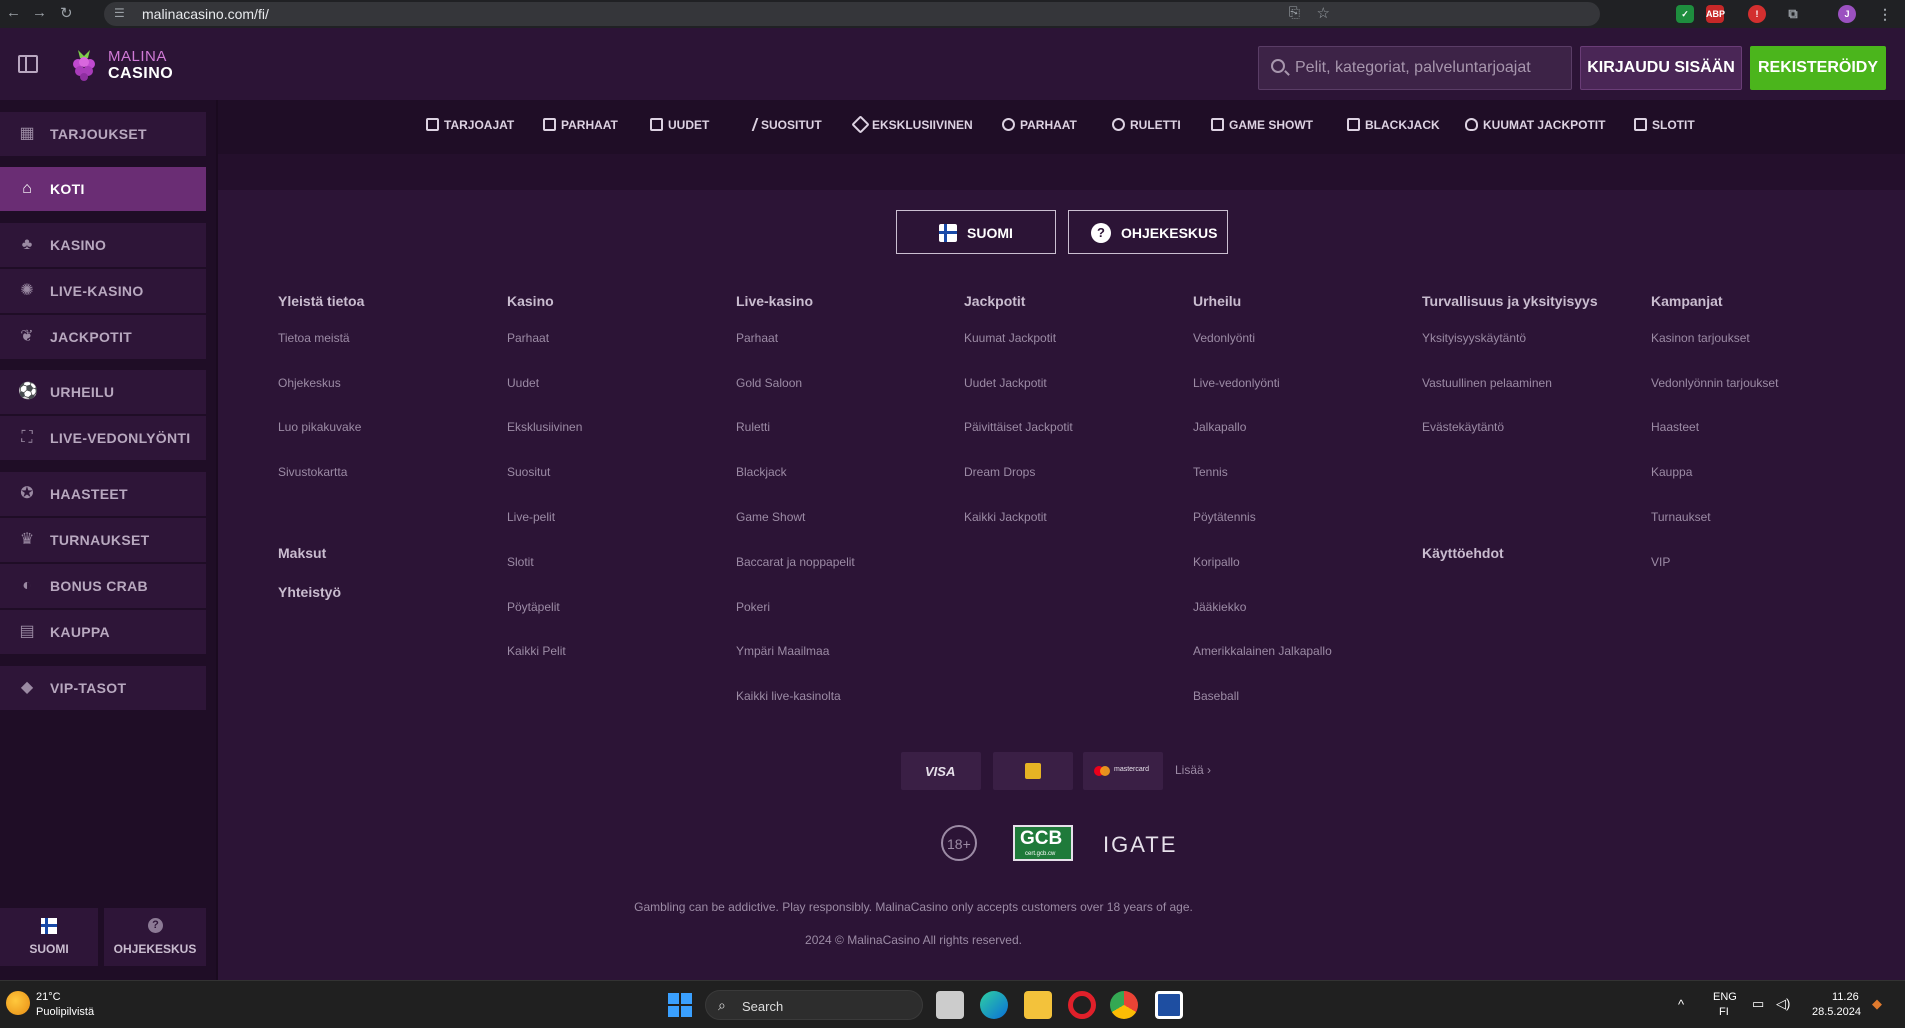  I want to click on category-game-showt: GAME SHOWT, so click(1262, 125).